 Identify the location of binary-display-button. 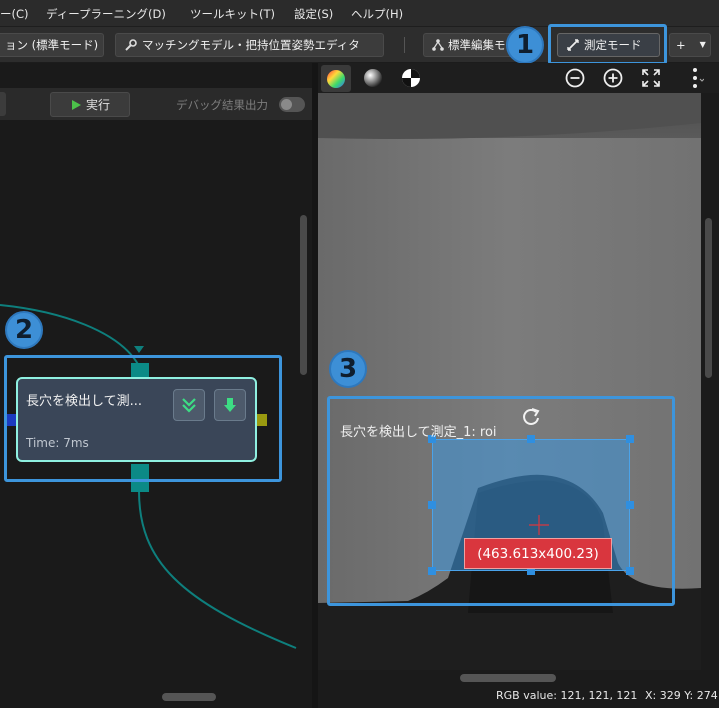
(411, 78).